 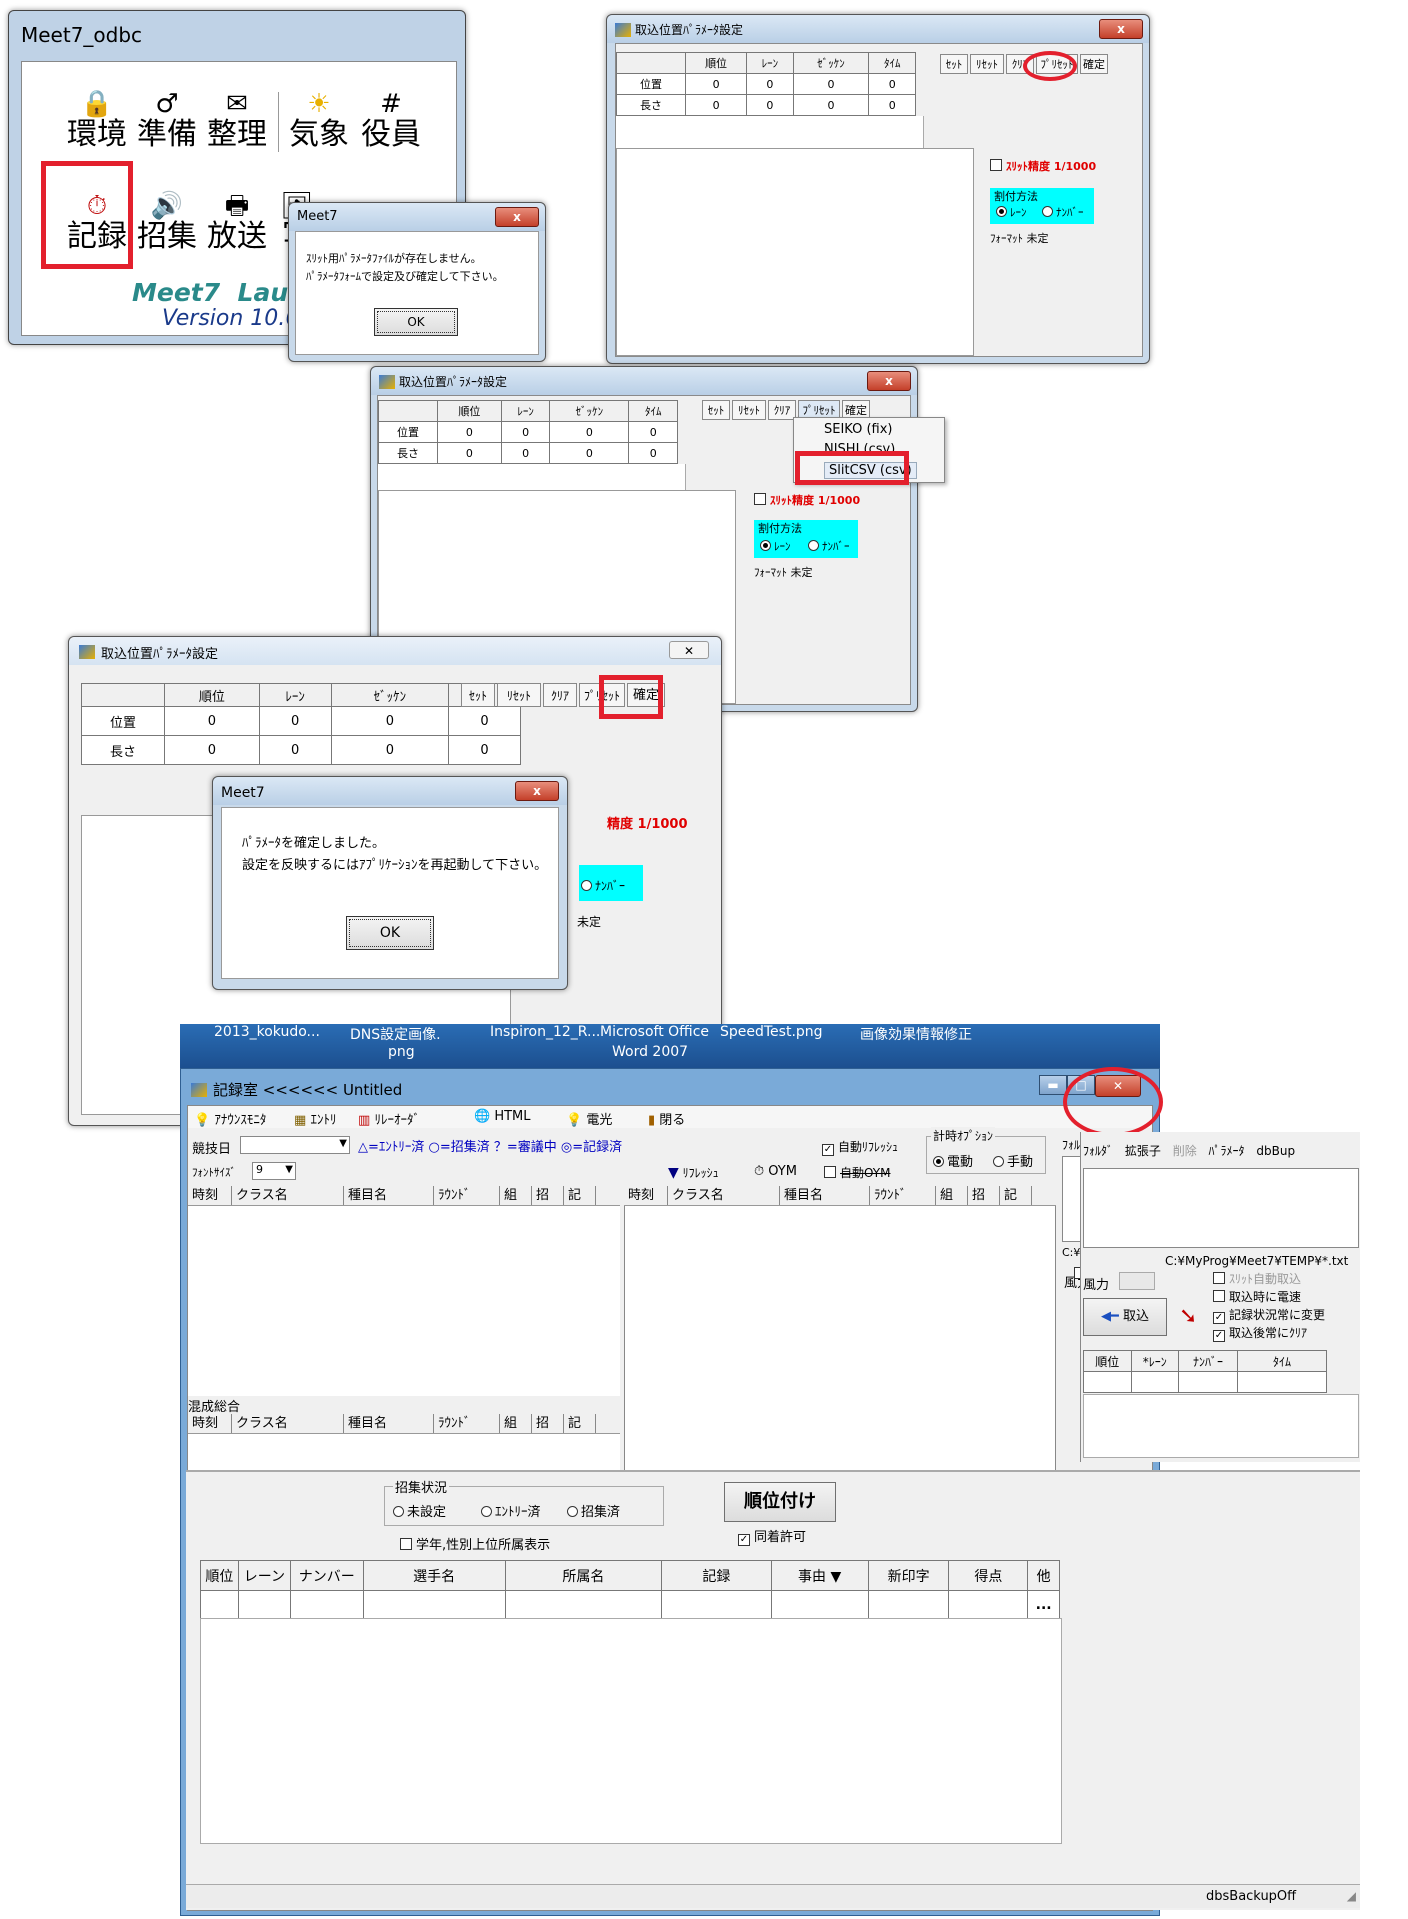 I want to click on param1-slit-checkbox, so click(x=996, y=165).